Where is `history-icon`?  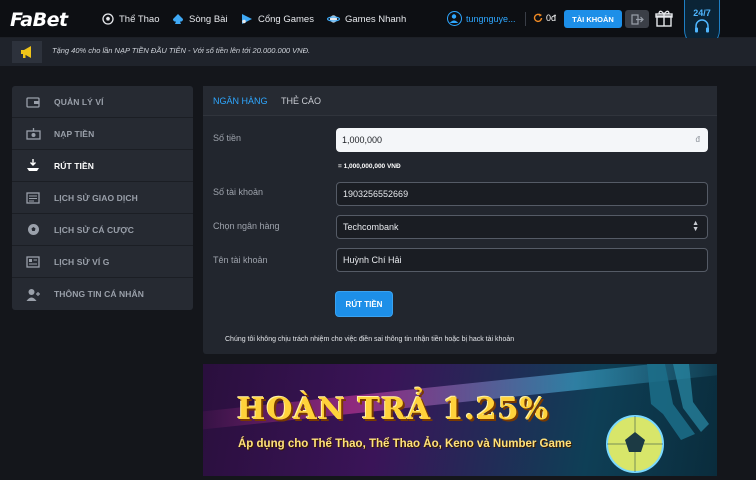
history-icon is located at coordinates (33, 197).